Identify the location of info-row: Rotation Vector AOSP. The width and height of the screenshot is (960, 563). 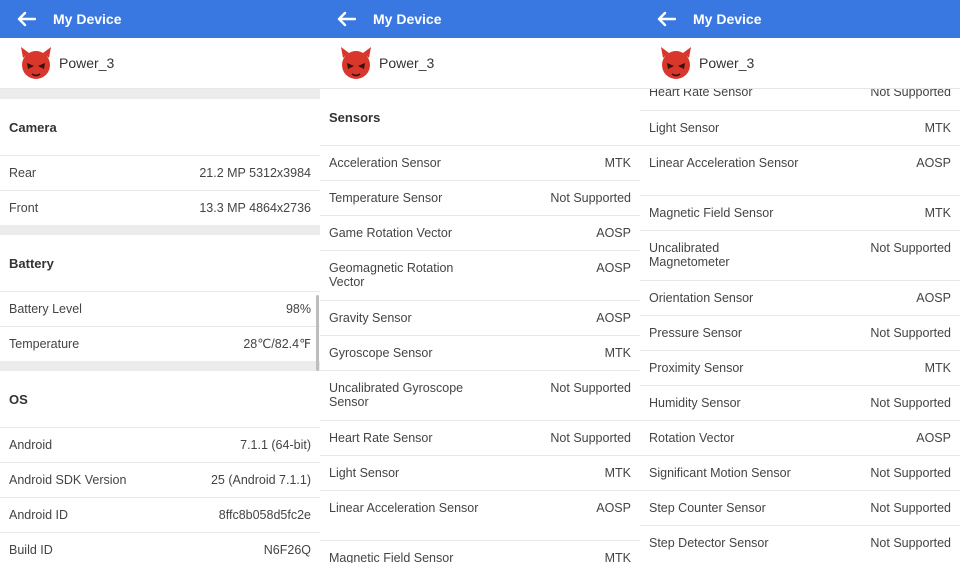
(800, 437).